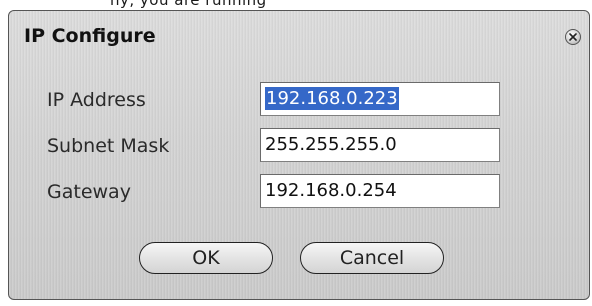 This screenshot has height=306, width=592. What do you see at coordinates (108, 146) in the screenshot?
I see `subnet-mask-label: Subnet Mask` at bounding box center [108, 146].